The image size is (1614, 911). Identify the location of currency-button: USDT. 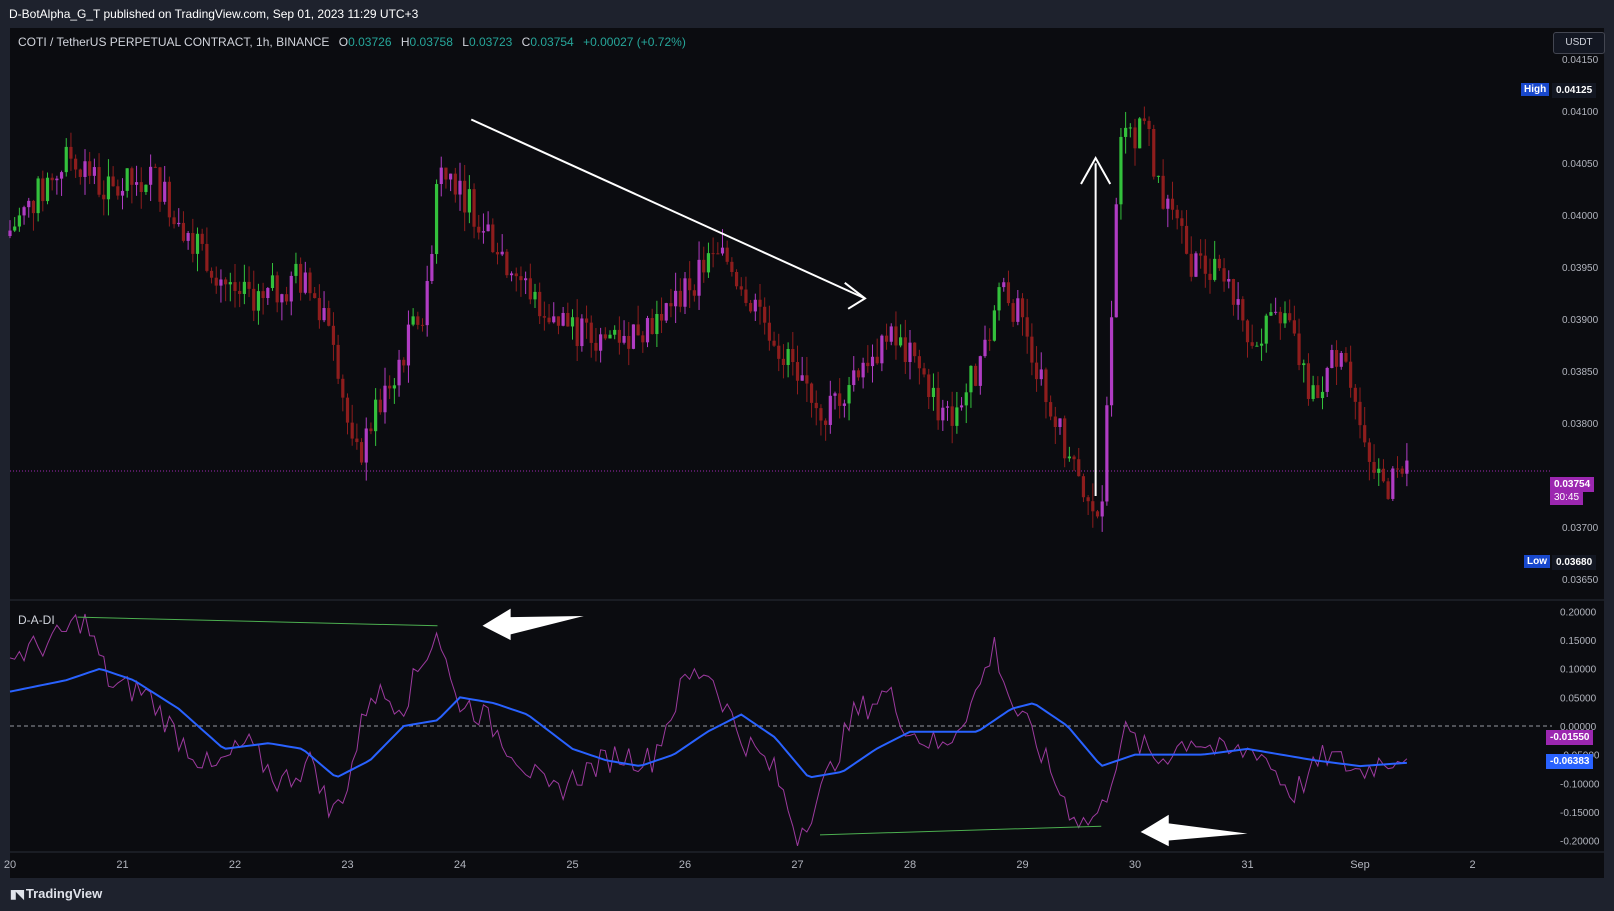
(1579, 43).